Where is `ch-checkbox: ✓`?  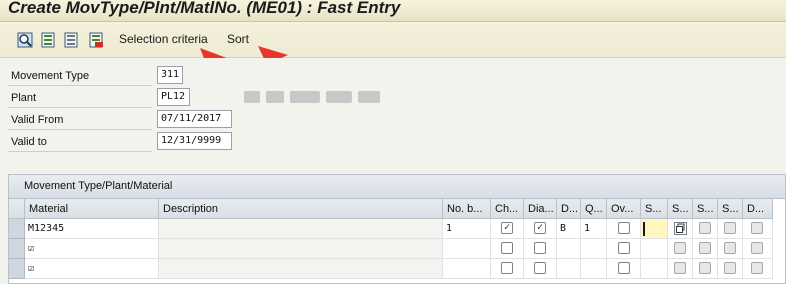 ch-checkbox: ✓ is located at coordinates (507, 228).